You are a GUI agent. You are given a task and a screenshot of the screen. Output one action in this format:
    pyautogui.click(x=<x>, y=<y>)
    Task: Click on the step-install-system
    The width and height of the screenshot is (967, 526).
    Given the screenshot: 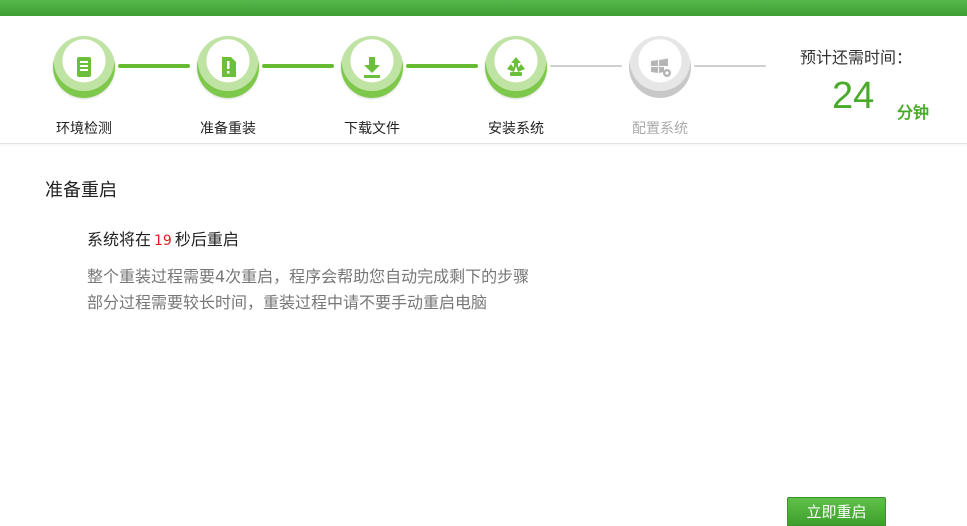 What is the action you would take?
    pyautogui.click(x=516, y=67)
    